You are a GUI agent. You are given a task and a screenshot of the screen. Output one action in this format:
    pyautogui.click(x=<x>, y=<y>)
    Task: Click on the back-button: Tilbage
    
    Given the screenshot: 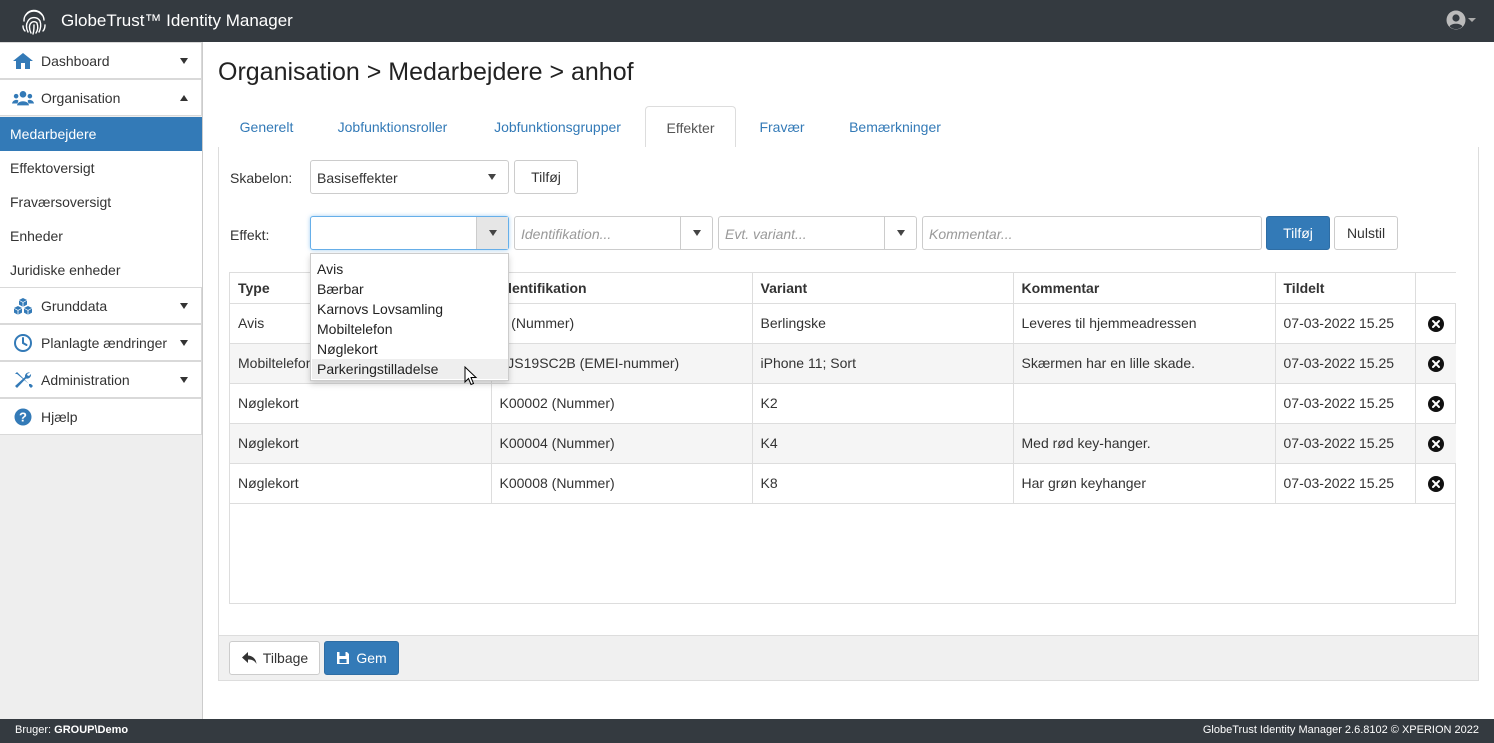 What is the action you would take?
    pyautogui.click(x=274, y=658)
    